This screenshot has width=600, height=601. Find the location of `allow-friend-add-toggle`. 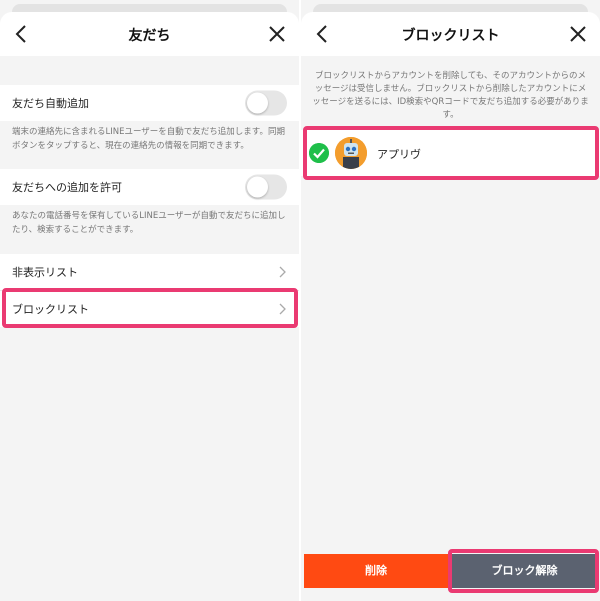

allow-friend-add-toggle is located at coordinates (266, 187).